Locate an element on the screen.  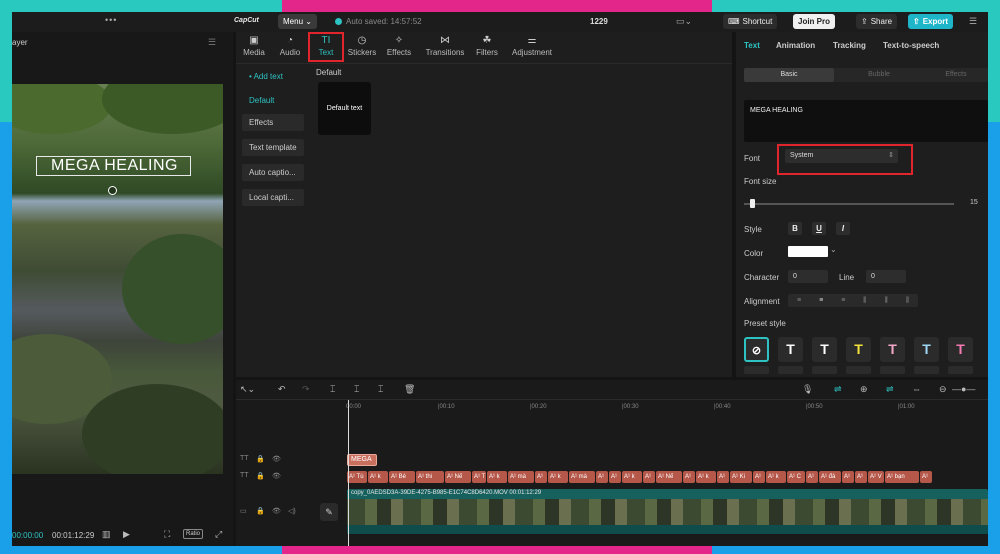
align-right-icon: ≡ is located at coordinates (843, 300).